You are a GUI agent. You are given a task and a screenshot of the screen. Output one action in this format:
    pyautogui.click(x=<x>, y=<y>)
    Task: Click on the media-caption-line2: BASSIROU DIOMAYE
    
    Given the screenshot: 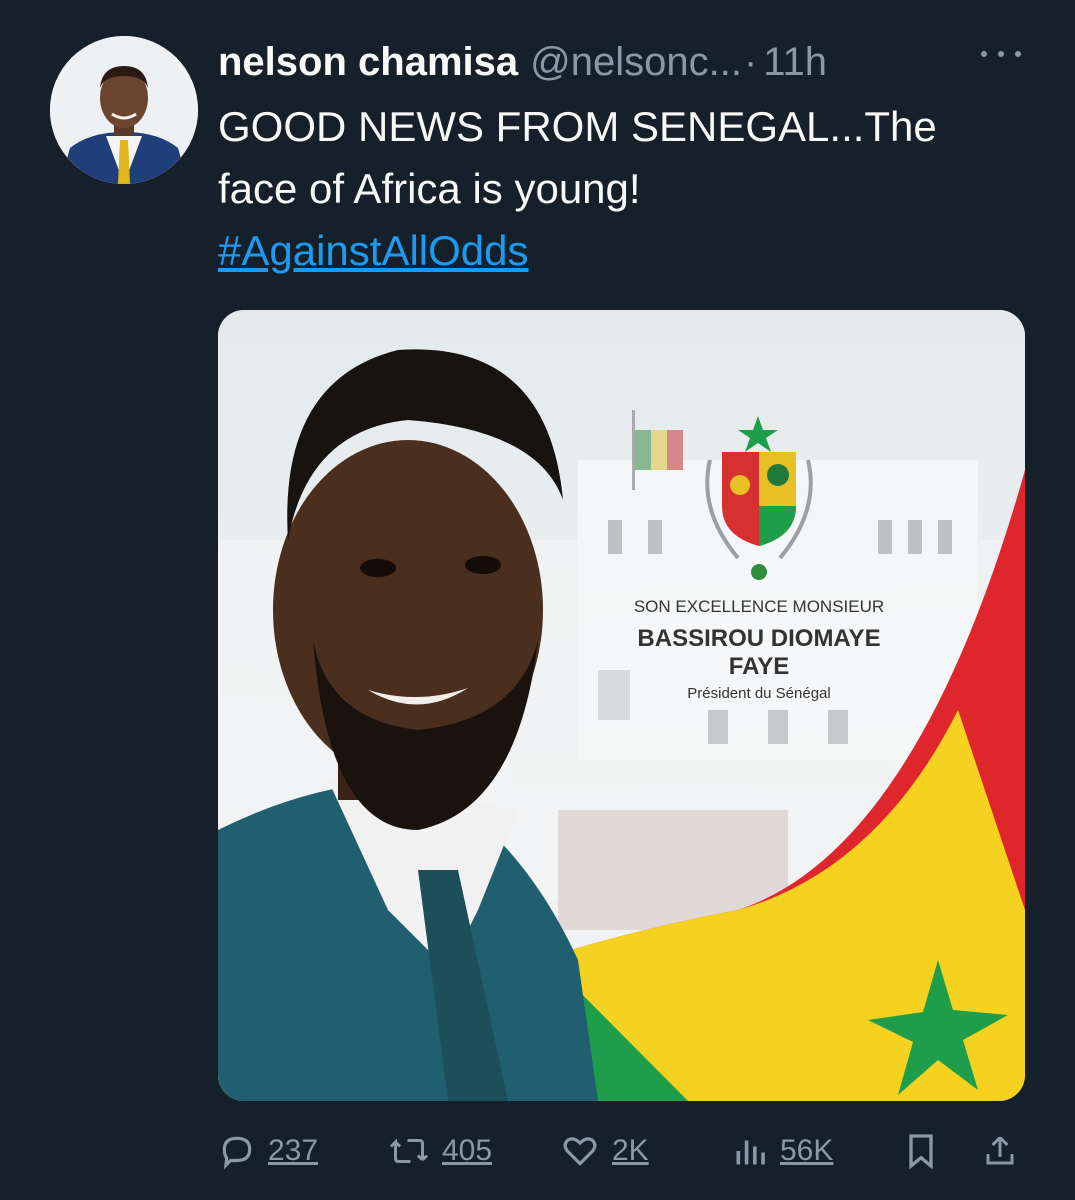 What is the action you would take?
    pyautogui.click(x=758, y=638)
    